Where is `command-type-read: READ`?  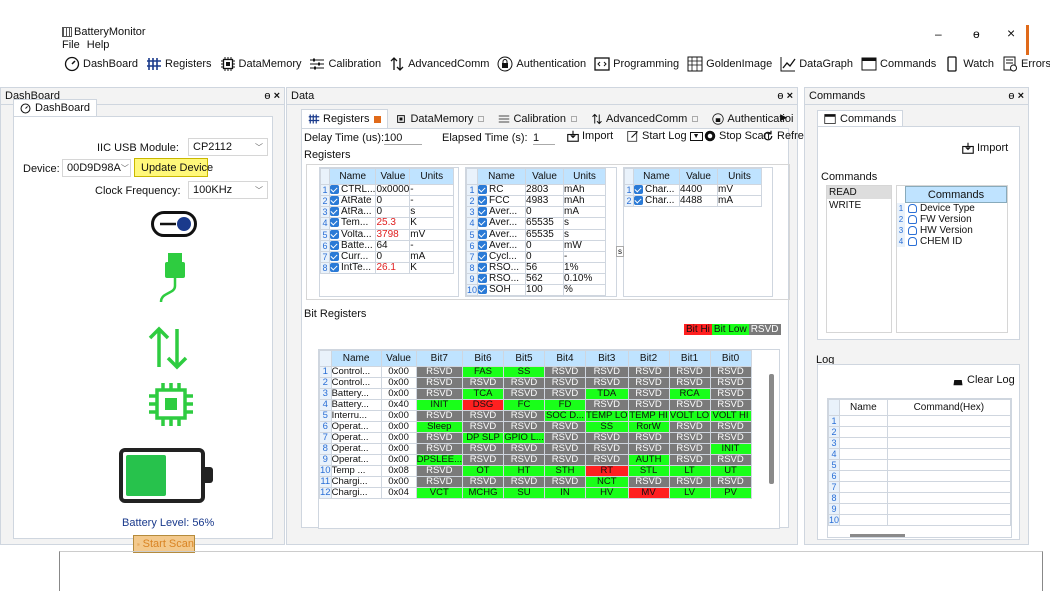
command-type-read: READ is located at coordinates (859, 192).